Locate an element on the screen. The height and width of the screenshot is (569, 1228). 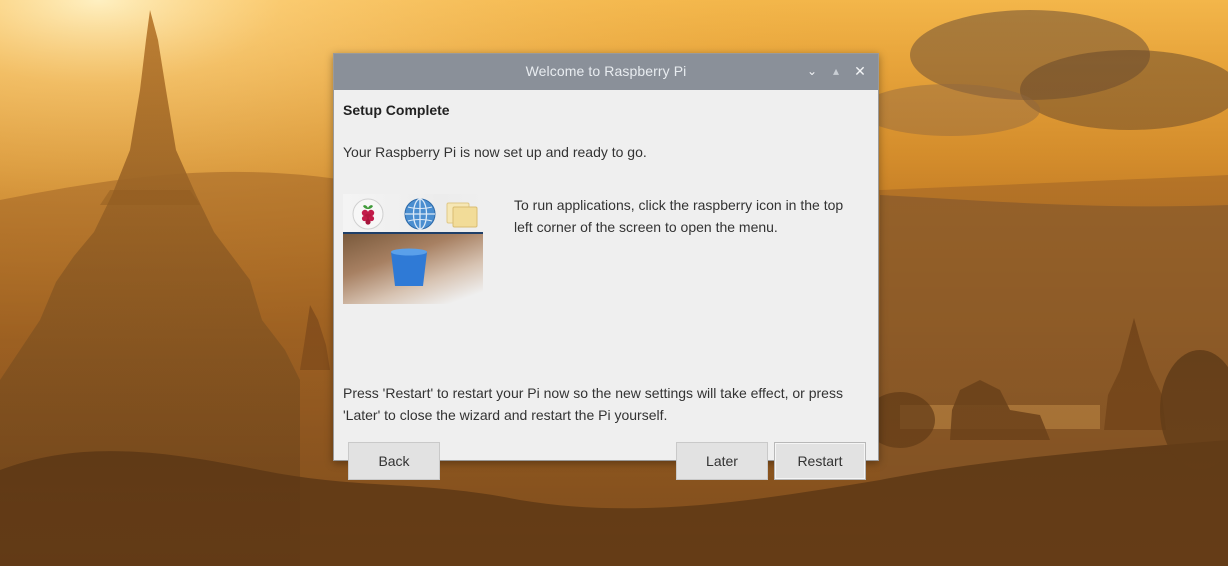
titlebar: Welcome to Raspberry Pi ⌄ ▴ ✕ is located at coordinates (606, 72).